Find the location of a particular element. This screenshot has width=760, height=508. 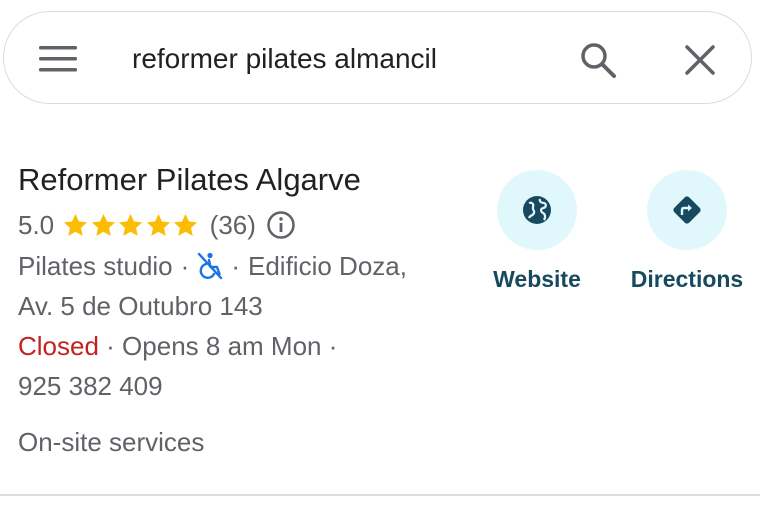

info-icon is located at coordinates (281, 225).